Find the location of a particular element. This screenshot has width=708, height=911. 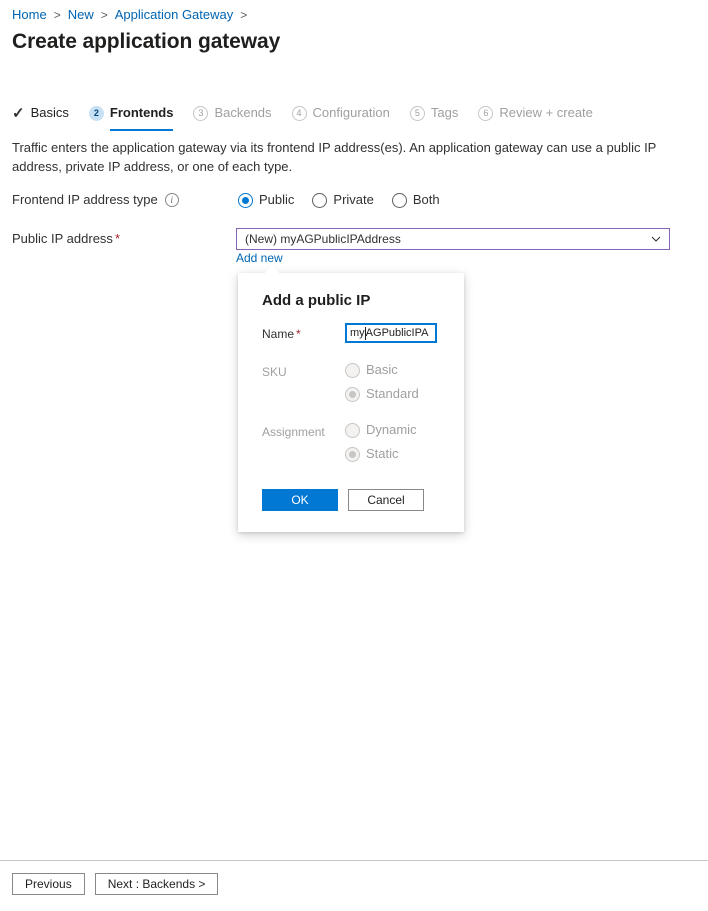

tab-tags-label: Tags is located at coordinates (444, 112).